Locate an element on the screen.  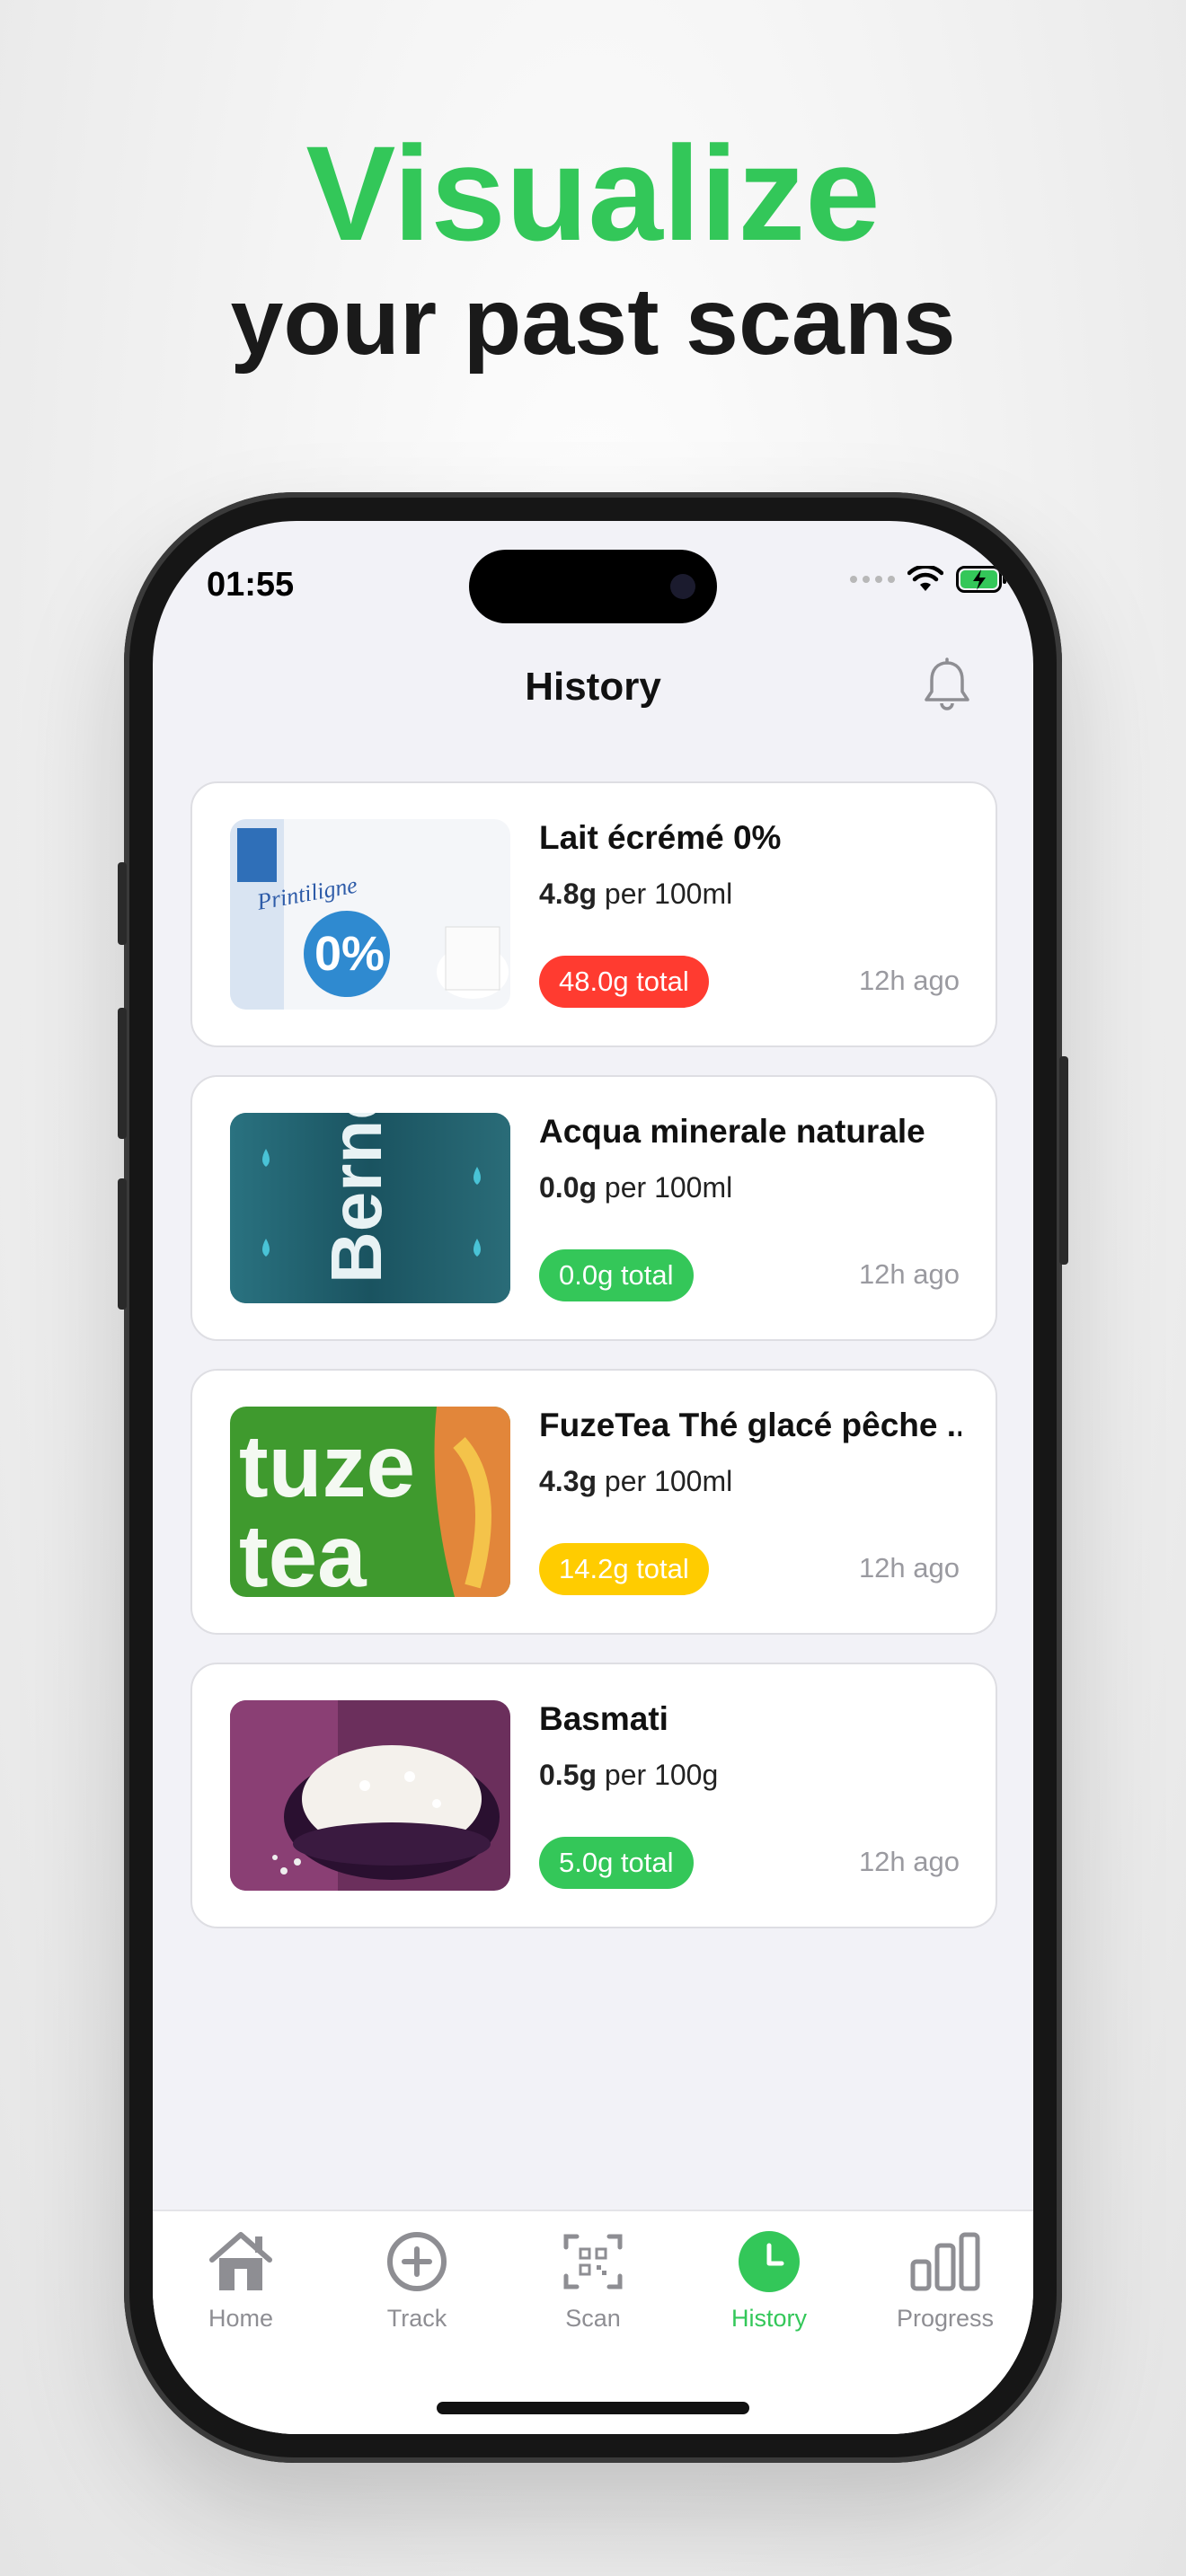
dose-amount: 4.8g is located at coordinates (568, 894).